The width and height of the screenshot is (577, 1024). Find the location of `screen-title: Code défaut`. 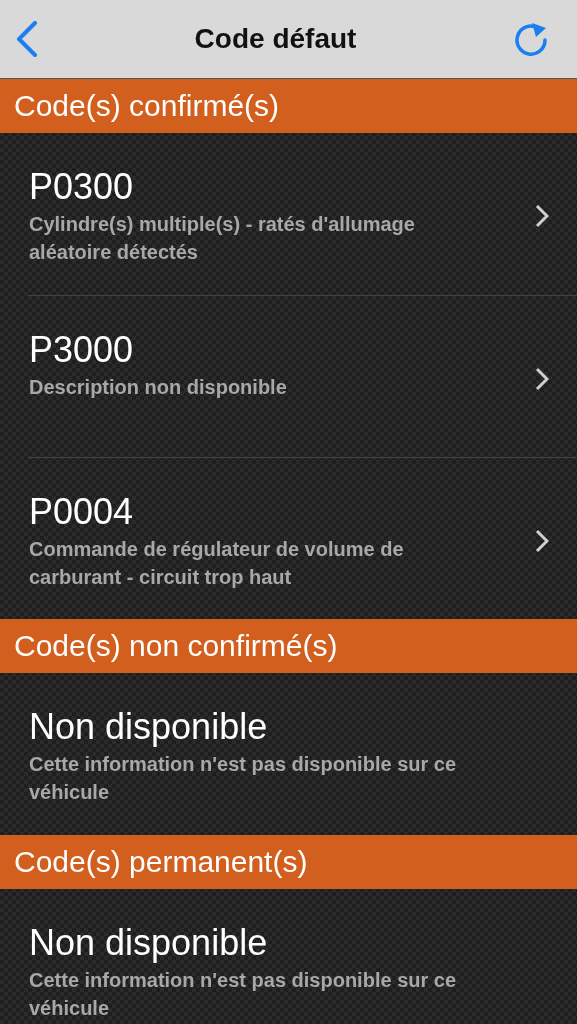

screen-title: Code défaut is located at coordinates (275, 39).